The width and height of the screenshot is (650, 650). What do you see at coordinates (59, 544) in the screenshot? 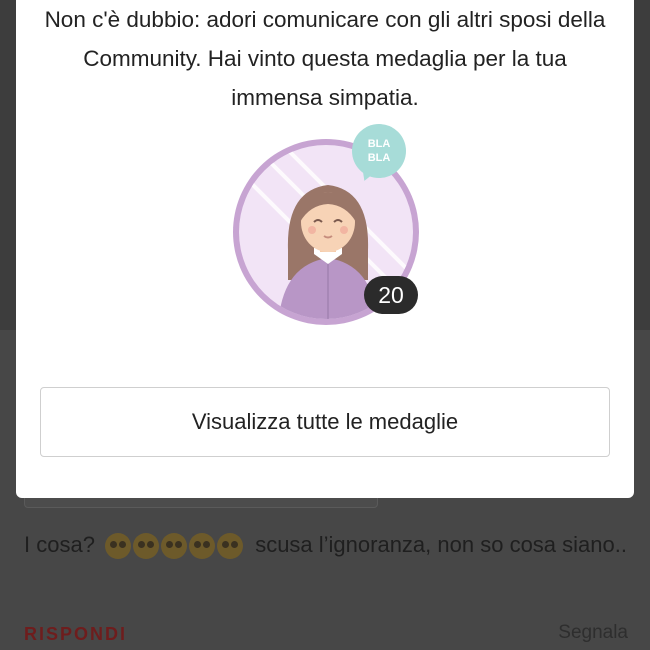
I see `comment-prefix: I cosa?` at bounding box center [59, 544].